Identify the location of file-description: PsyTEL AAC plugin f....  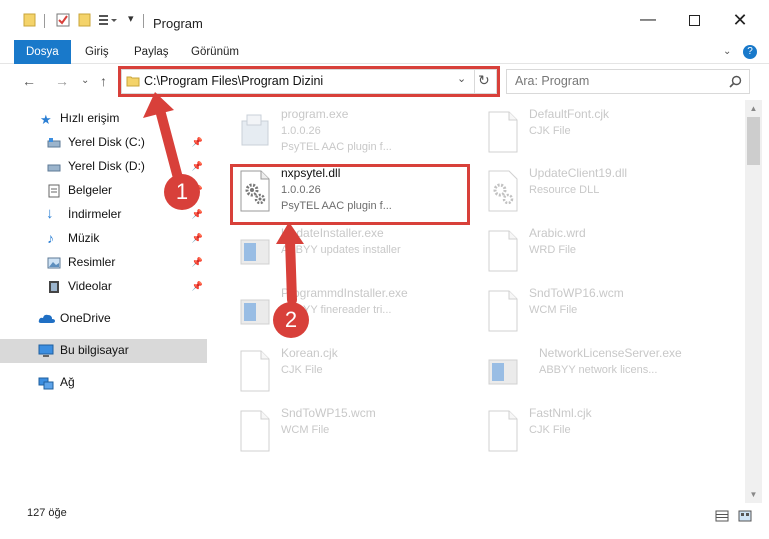
(336, 147).